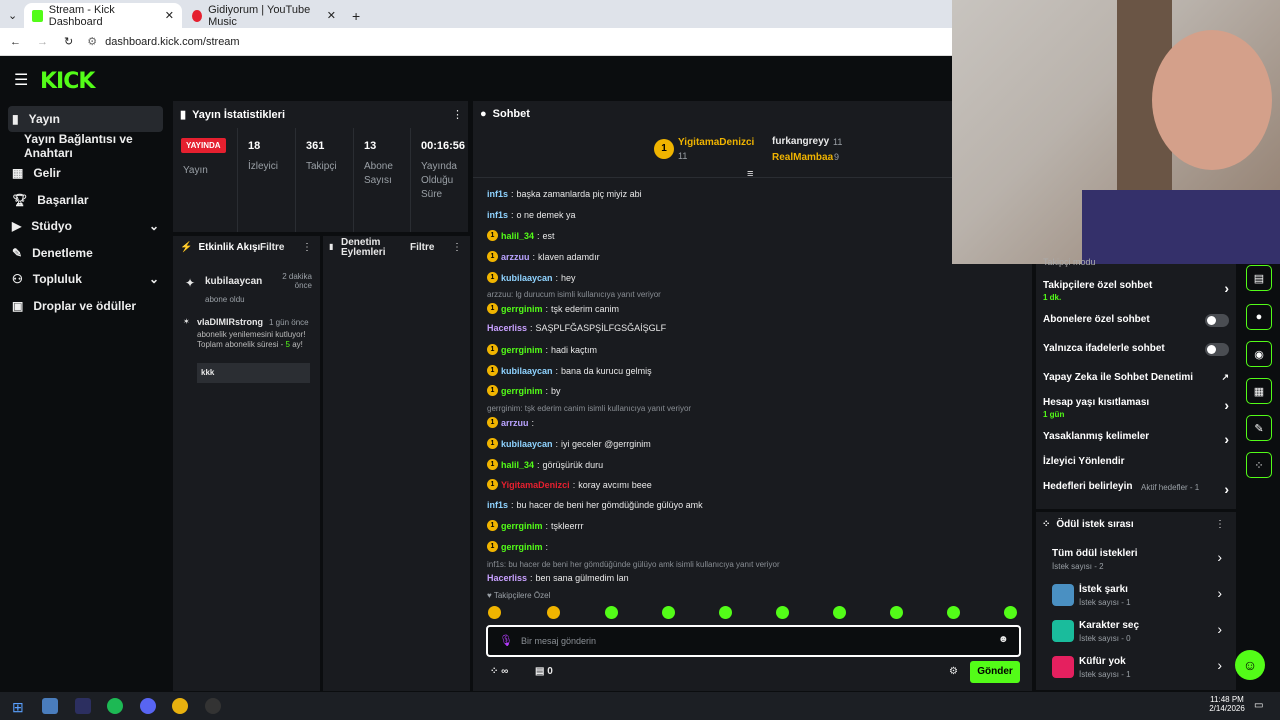 The height and width of the screenshot is (720, 1280). Describe the element at coordinates (18, 707) in the screenshot. I see `windows-start-icon: ⊞` at that location.